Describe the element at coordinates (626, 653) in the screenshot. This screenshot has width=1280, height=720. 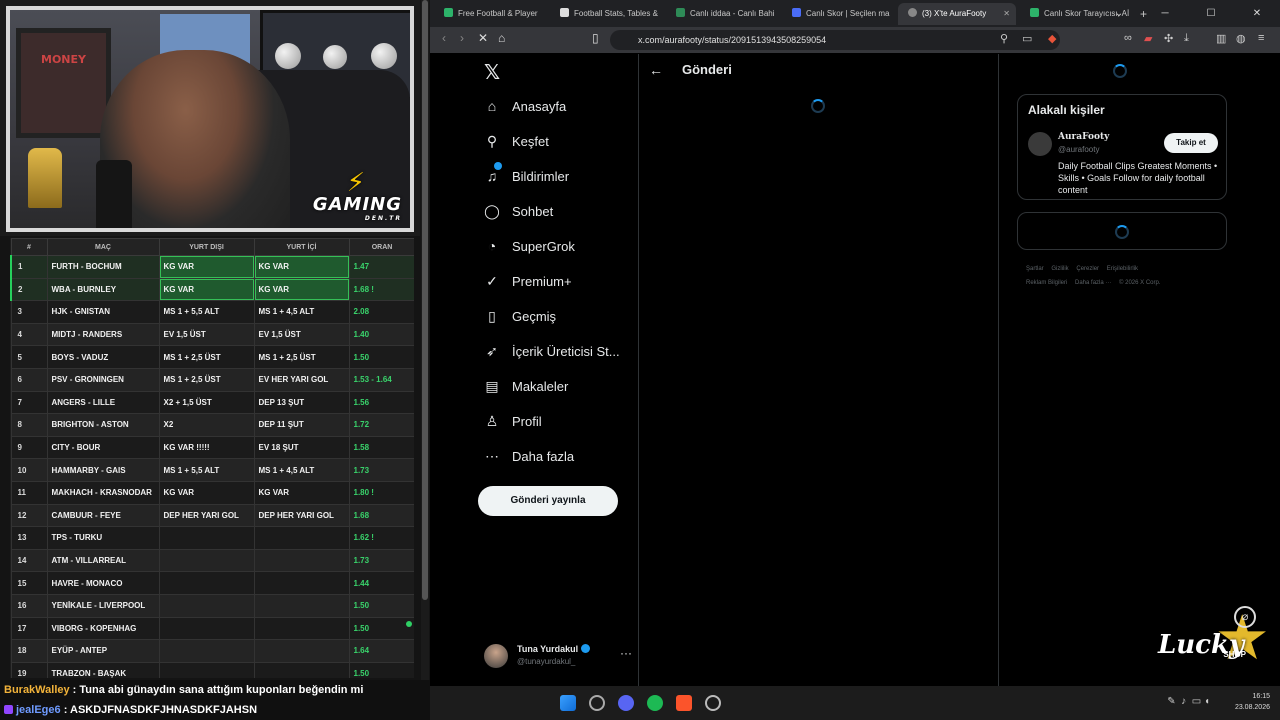
I see `more-icon: ···` at that location.